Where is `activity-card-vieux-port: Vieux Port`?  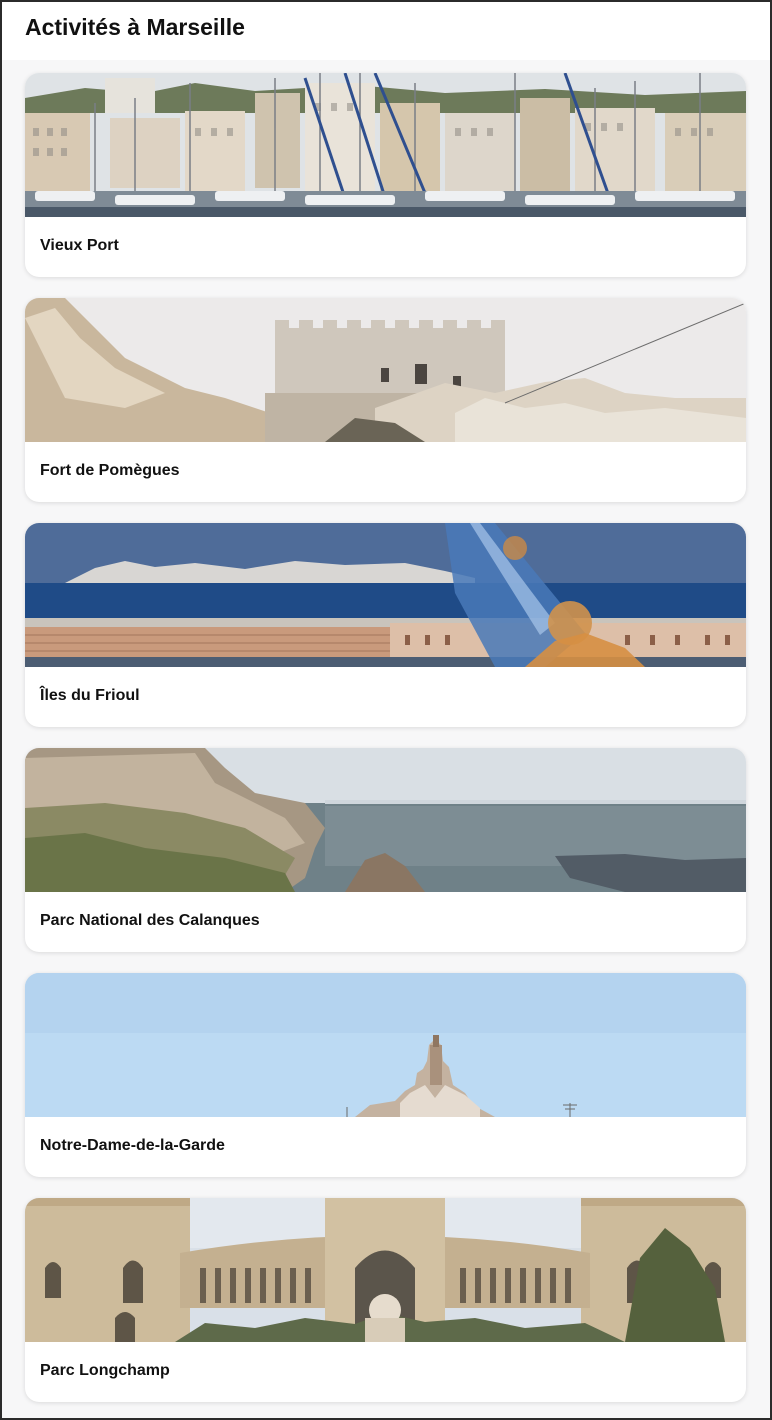 activity-card-vieux-port: Vieux Port is located at coordinates (385, 175).